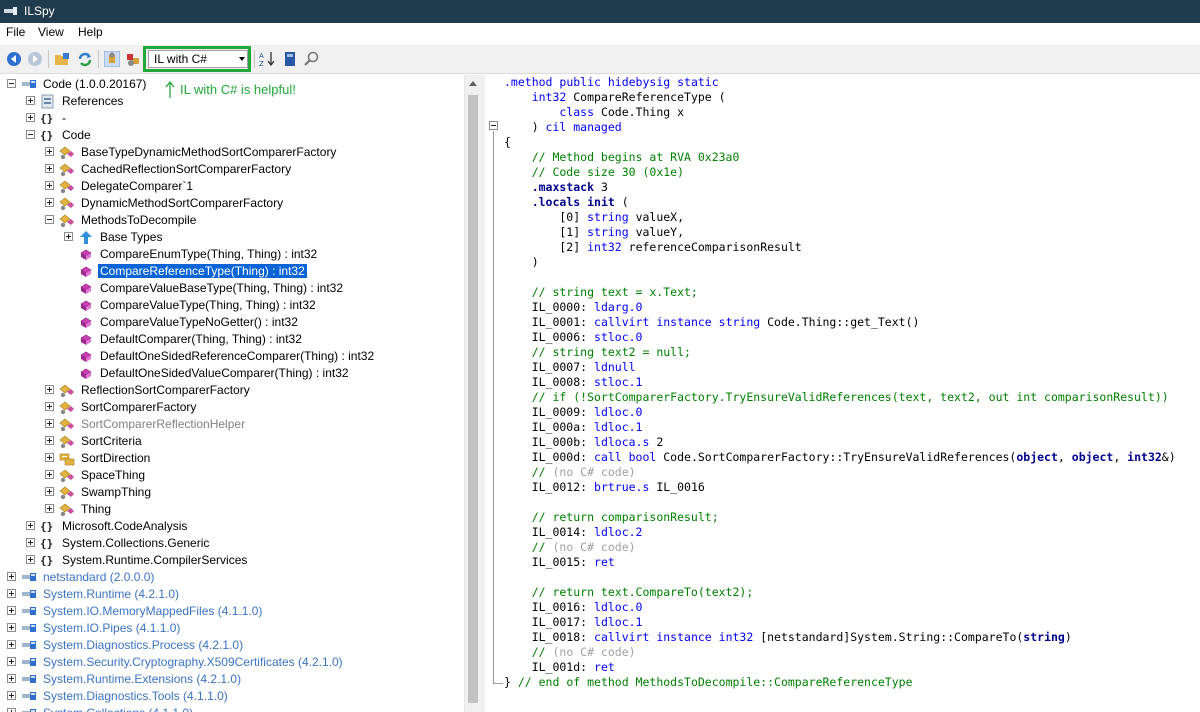  What do you see at coordinates (93, 101) in the screenshot?
I see `tree-node-label: References` at bounding box center [93, 101].